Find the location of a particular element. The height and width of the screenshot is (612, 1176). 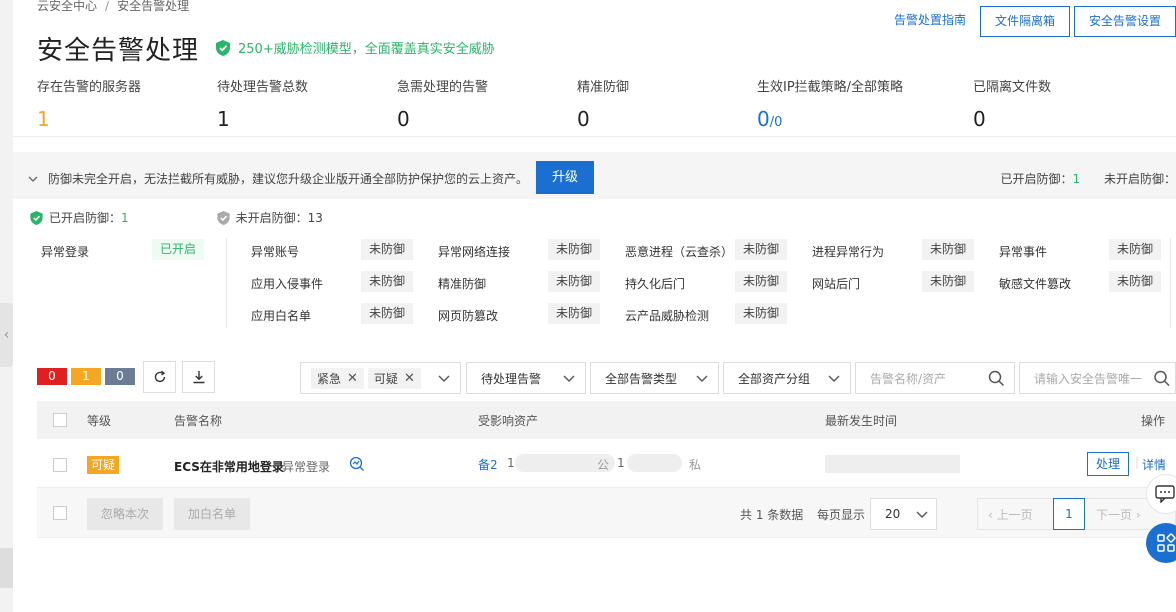

prev-page-button: ‹ 上一页 is located at coordinates (1010, 514).